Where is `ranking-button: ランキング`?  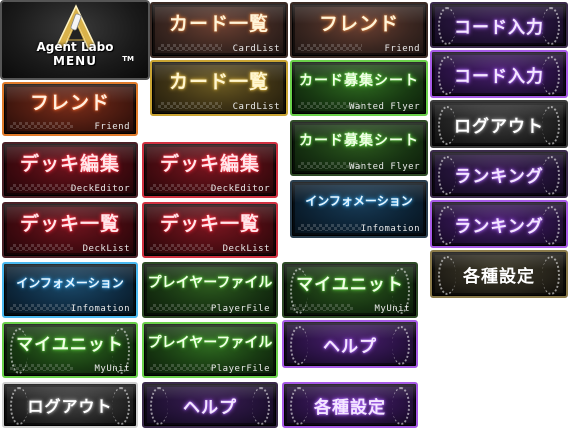
ranking-button: ランキング is located at coordinates (499, 174).